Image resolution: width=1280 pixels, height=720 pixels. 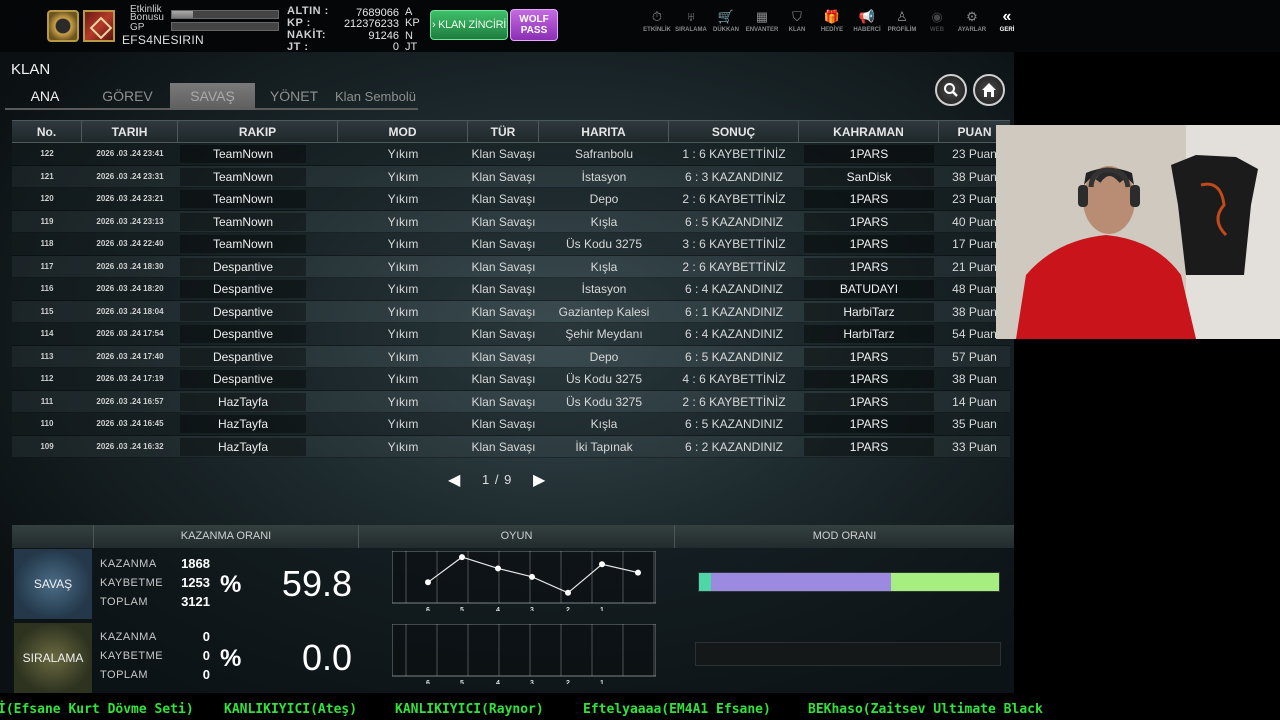 I want to click on nav-etkinlik: ⏱ ETKİNLİK, so click(x=657, y=24).